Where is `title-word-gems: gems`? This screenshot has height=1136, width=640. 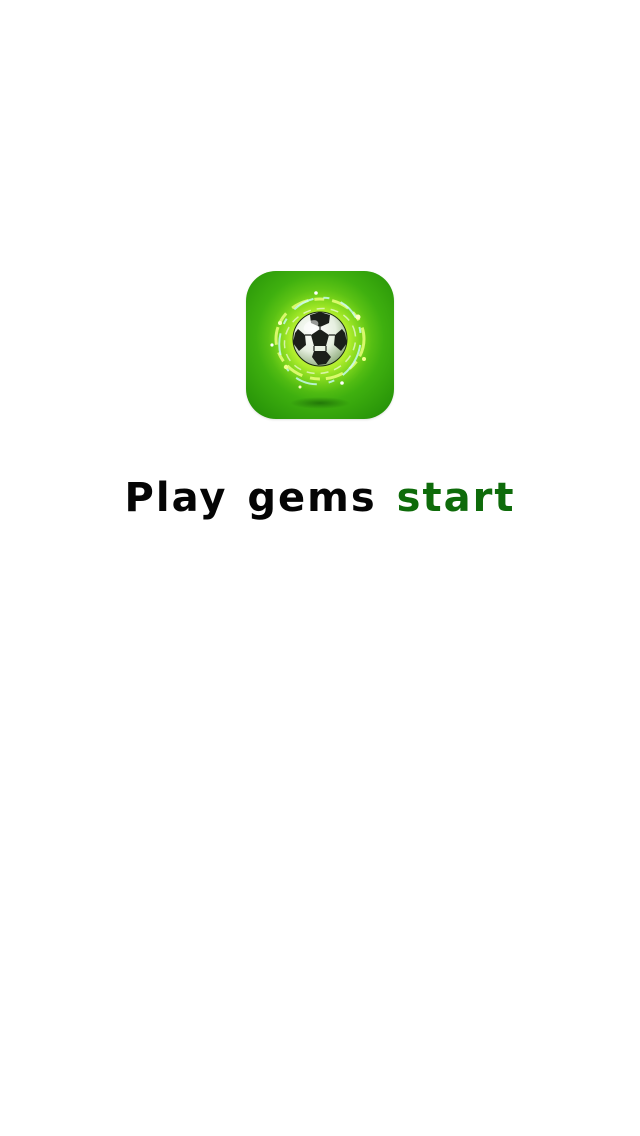 title-word-gems: gems is located at coordinates (312, 498).